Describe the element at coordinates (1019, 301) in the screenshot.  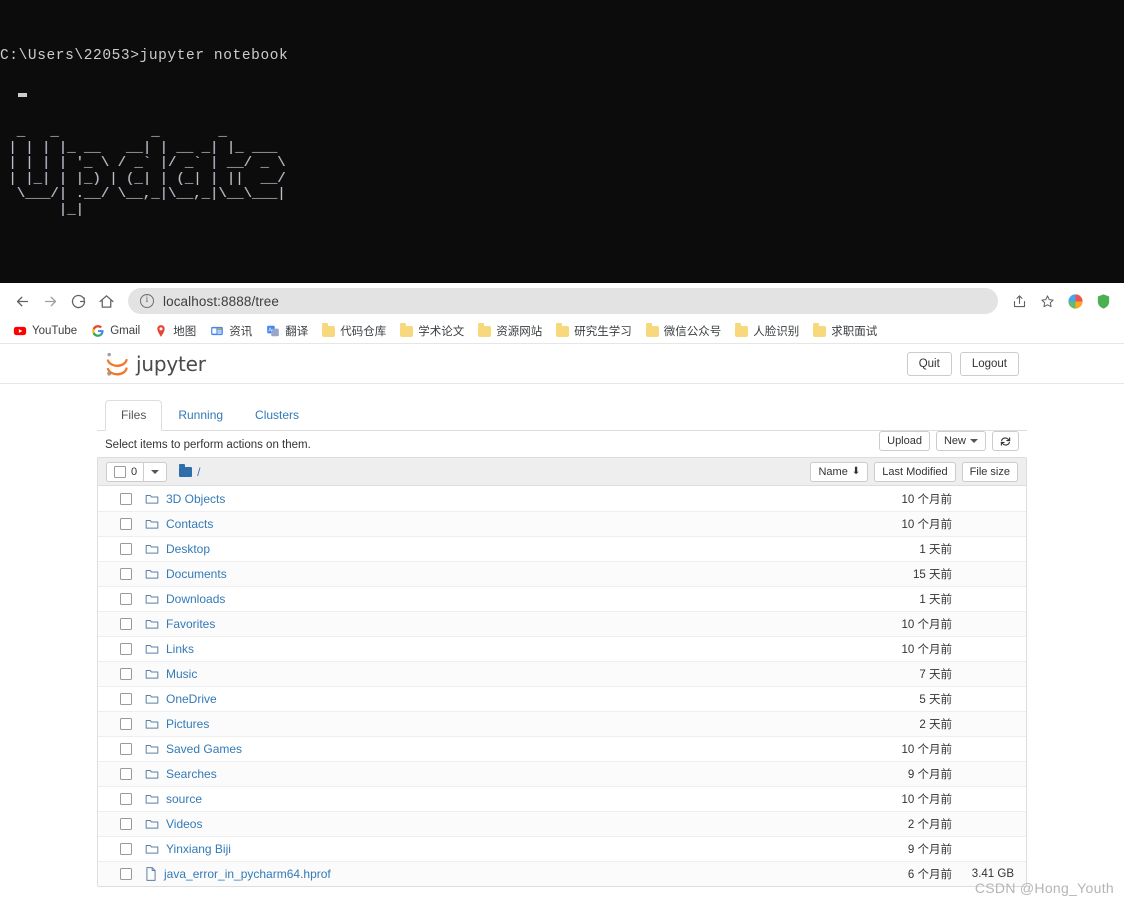
I see `share-icon` at that location.